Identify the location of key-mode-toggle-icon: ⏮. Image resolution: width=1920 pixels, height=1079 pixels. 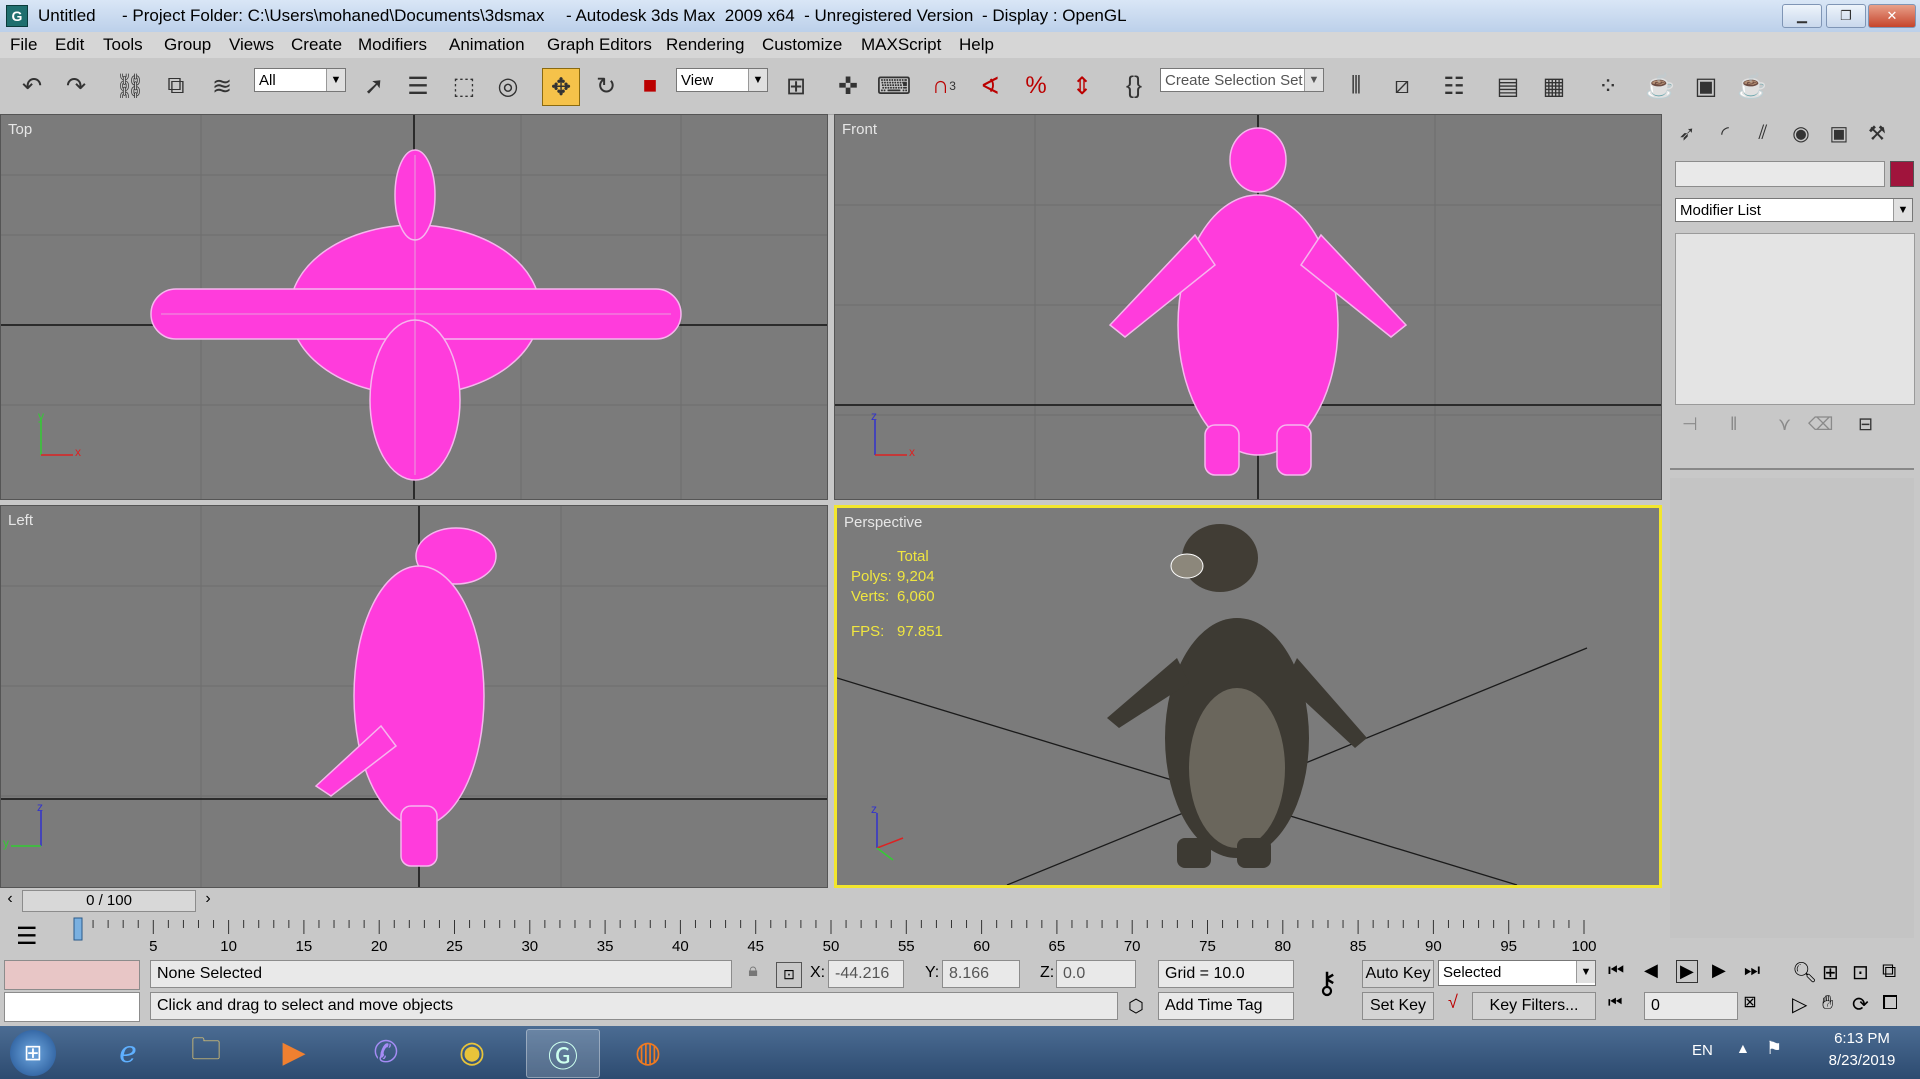
(1615, 1003).